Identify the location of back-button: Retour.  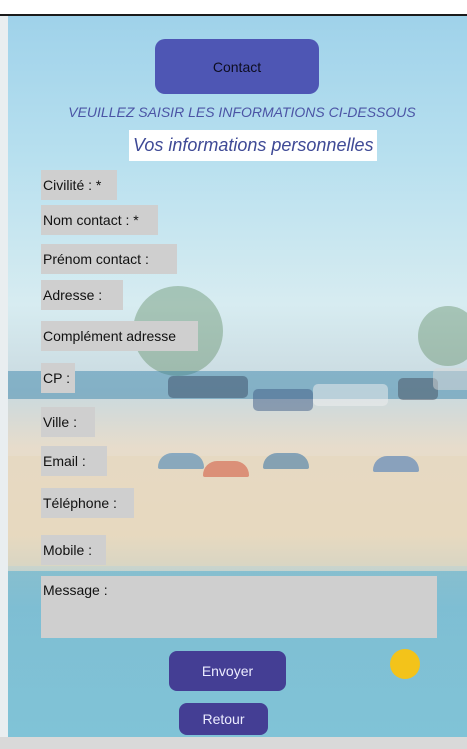
(223, 719).